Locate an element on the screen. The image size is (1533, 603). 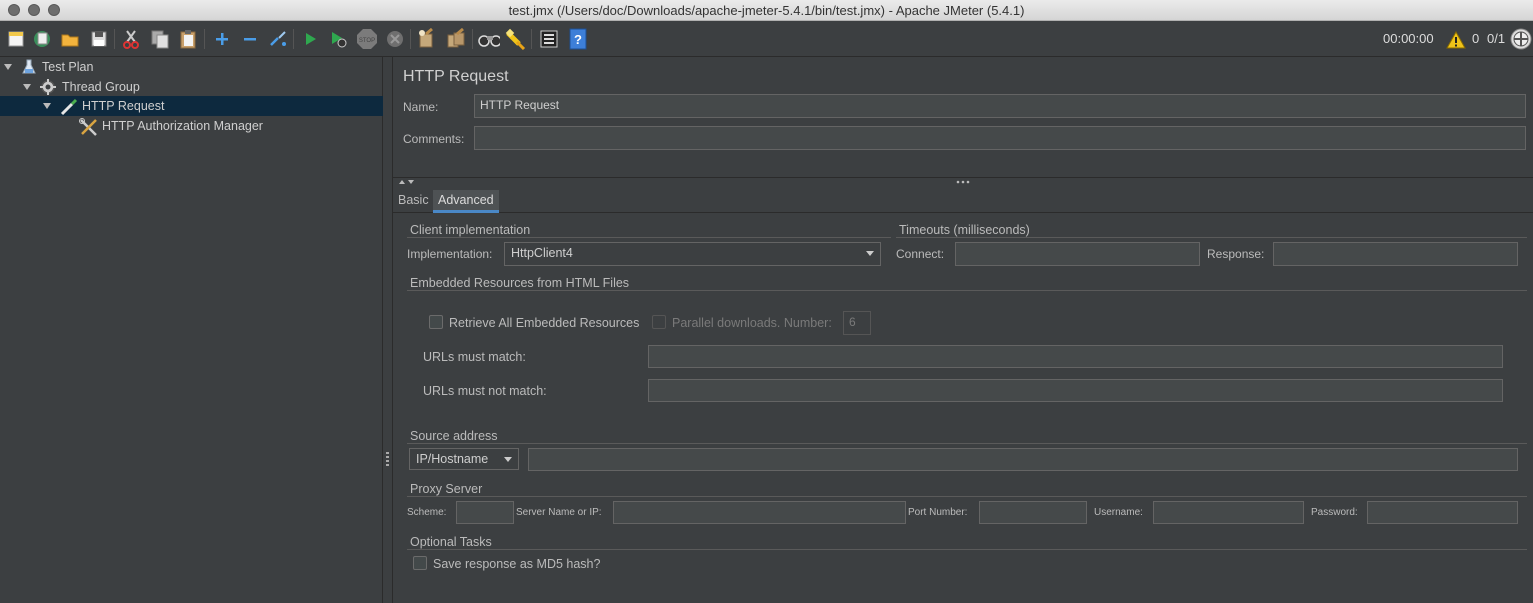
timeouts-separator is located at coordinates (1211, 237).